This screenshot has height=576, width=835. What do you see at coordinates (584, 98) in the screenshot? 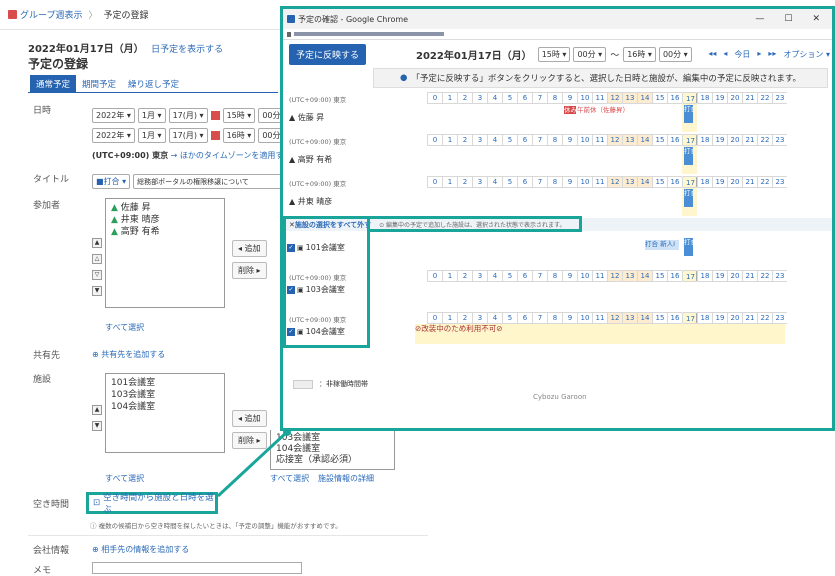
I see `hour-cell: 10` at bounding box center [584, 98].